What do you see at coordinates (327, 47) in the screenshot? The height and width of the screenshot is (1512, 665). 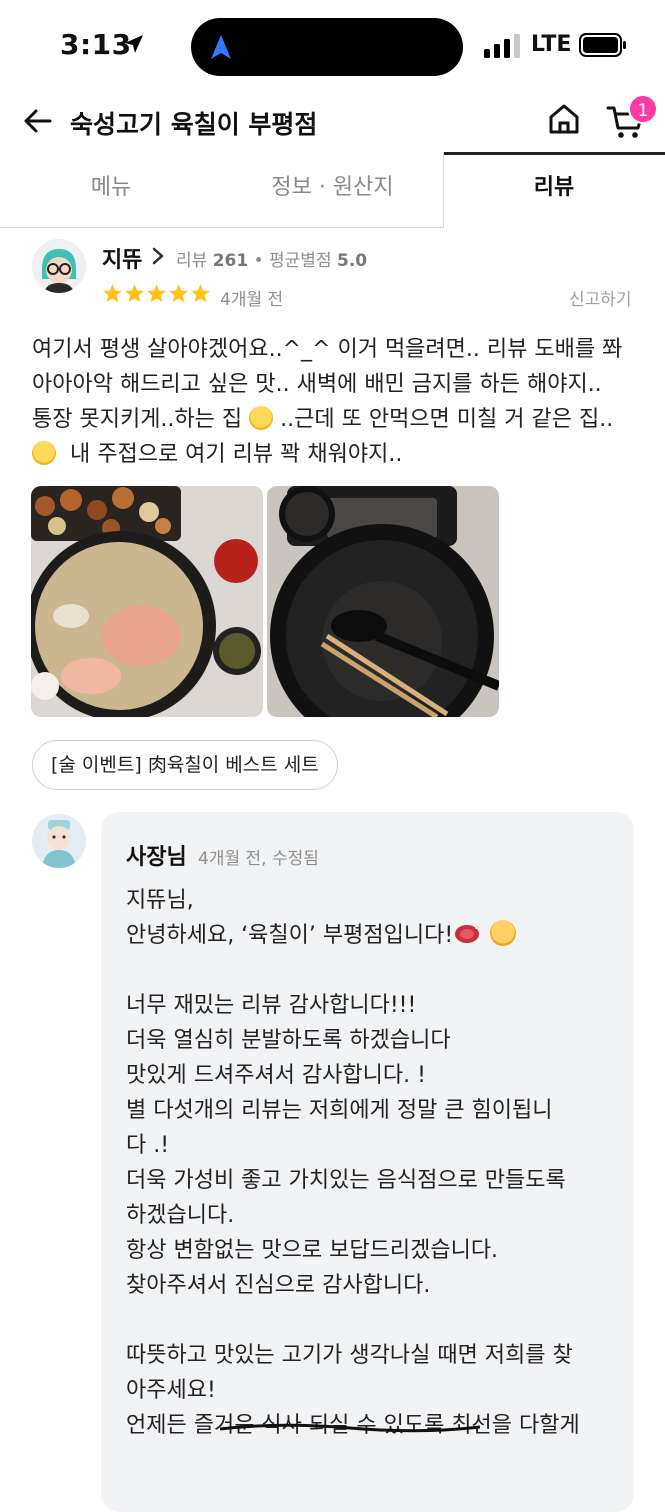 I see `dynamic-island` at bounding box center [327, 47].